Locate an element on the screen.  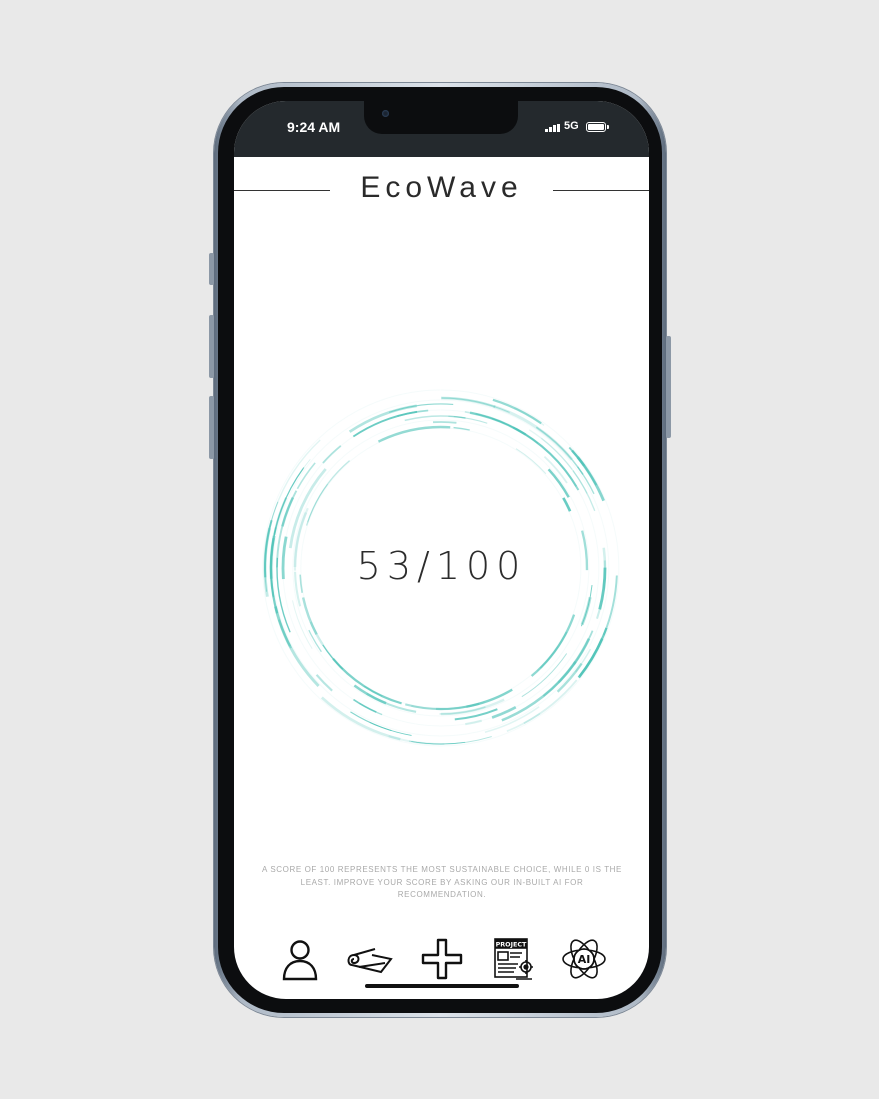
status-time: 9:24 AM is located at coordinates (314, 127).